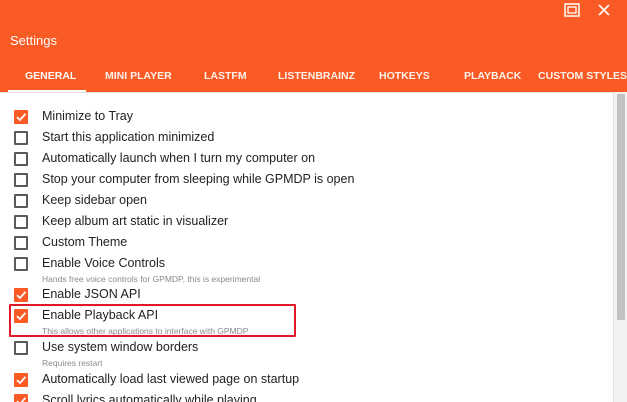  I want to click on checkbox-enable-json-api, so click(21, 295).